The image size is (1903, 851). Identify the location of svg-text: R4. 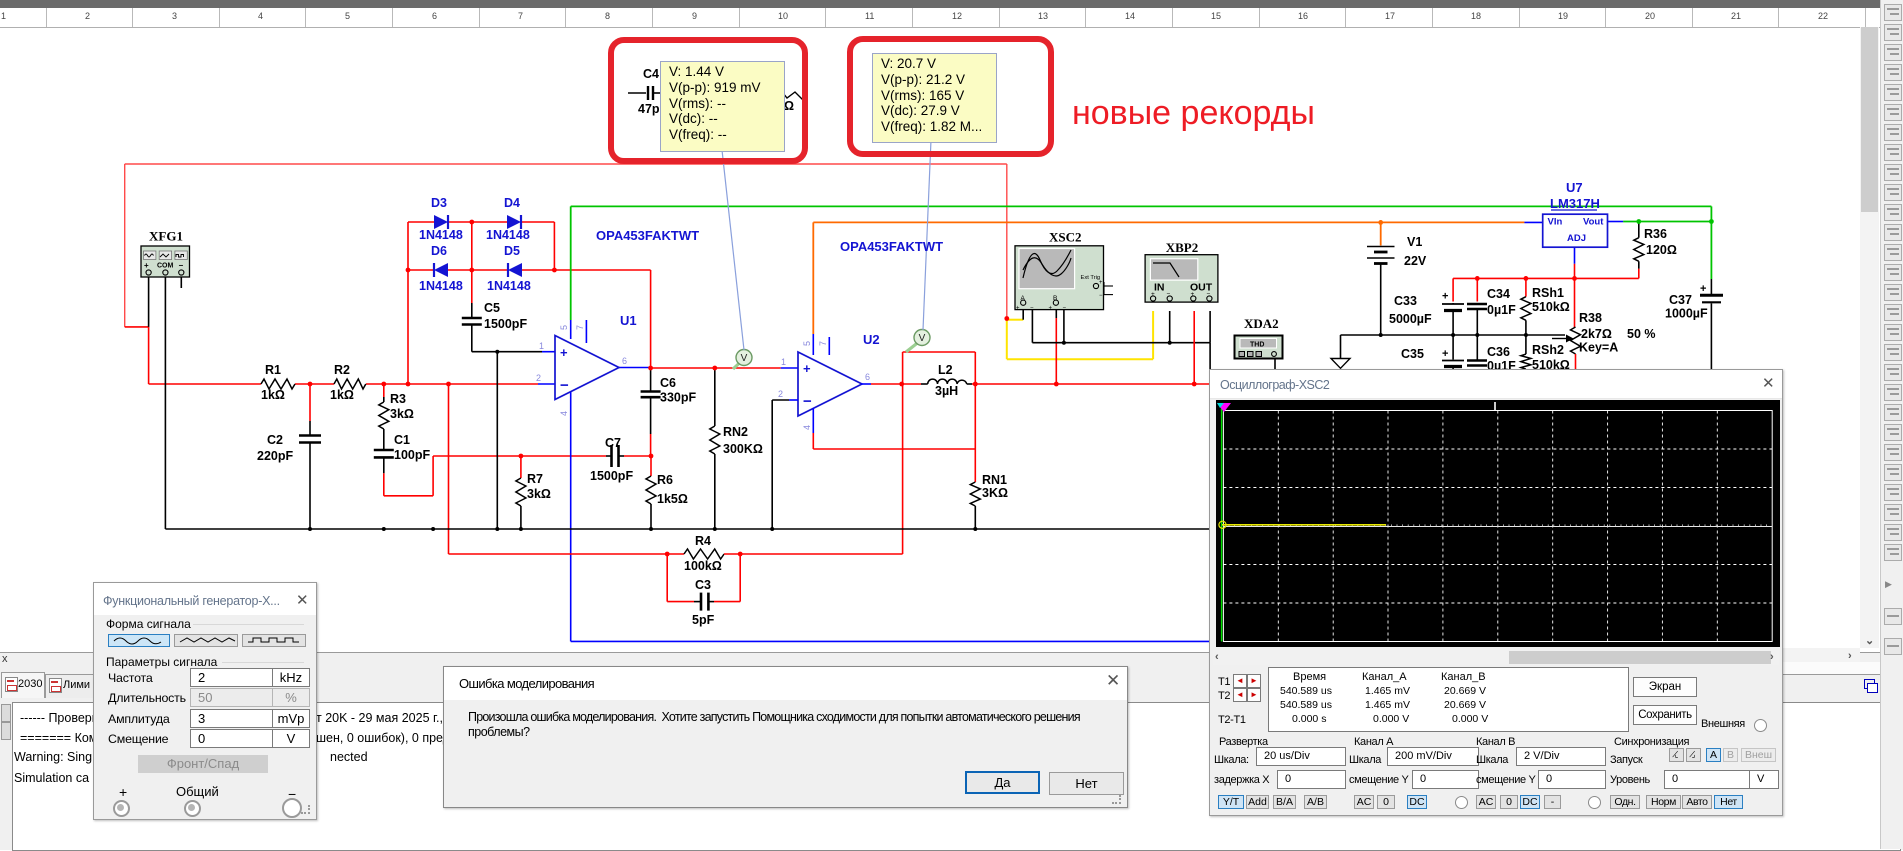
(703, 541).